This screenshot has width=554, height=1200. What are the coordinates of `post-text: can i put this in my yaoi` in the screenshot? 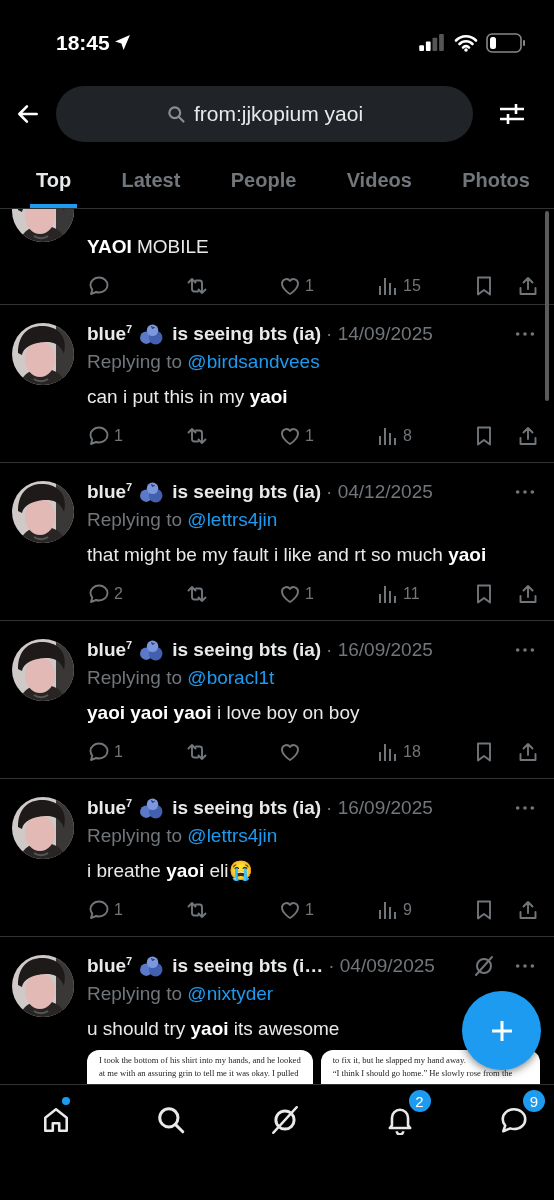 It's located at (187, 397).